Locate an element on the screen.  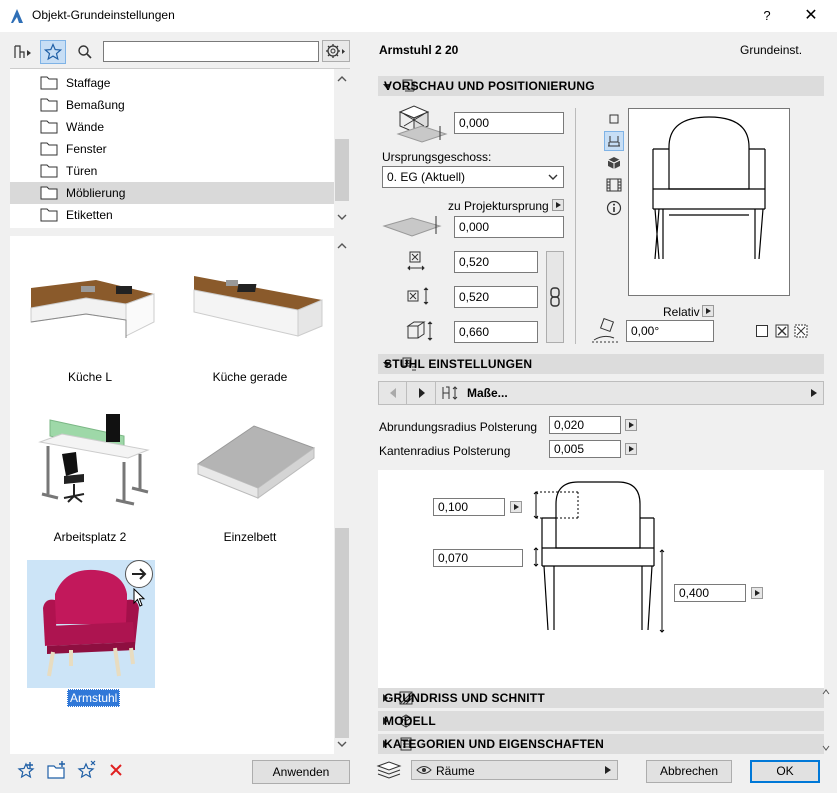
folder-label: Wände is located at coordinates (85, 127).